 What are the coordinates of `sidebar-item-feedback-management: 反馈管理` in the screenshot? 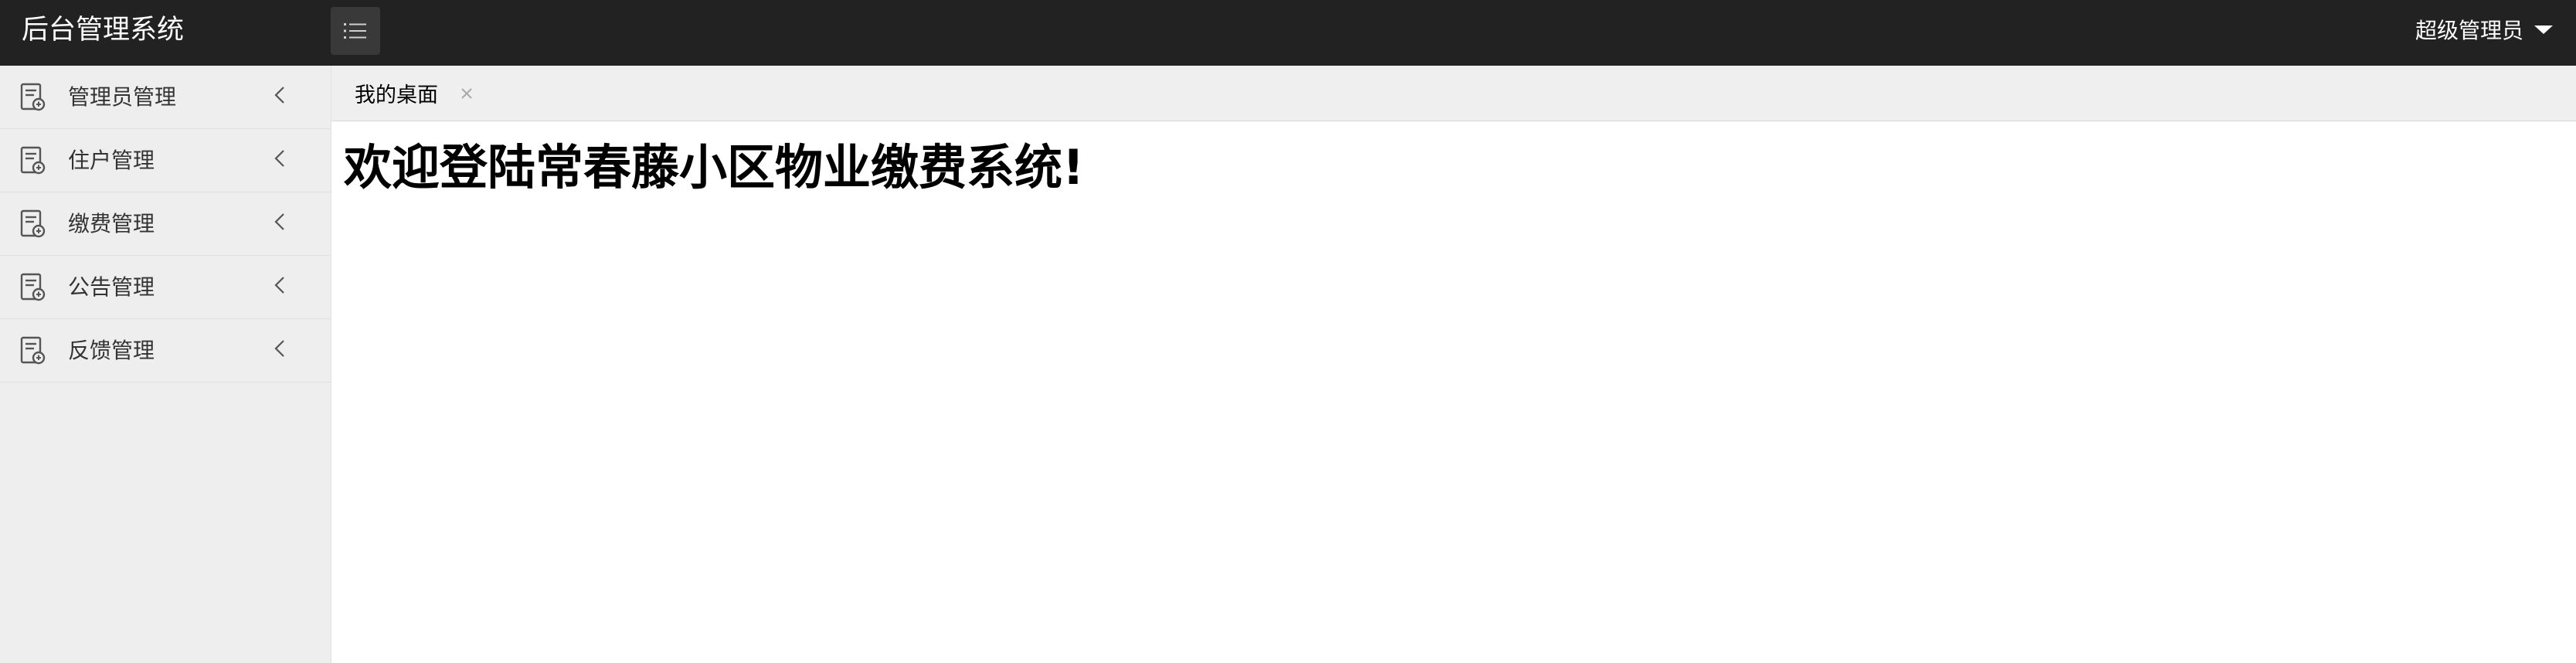 It's located at (165, 350).